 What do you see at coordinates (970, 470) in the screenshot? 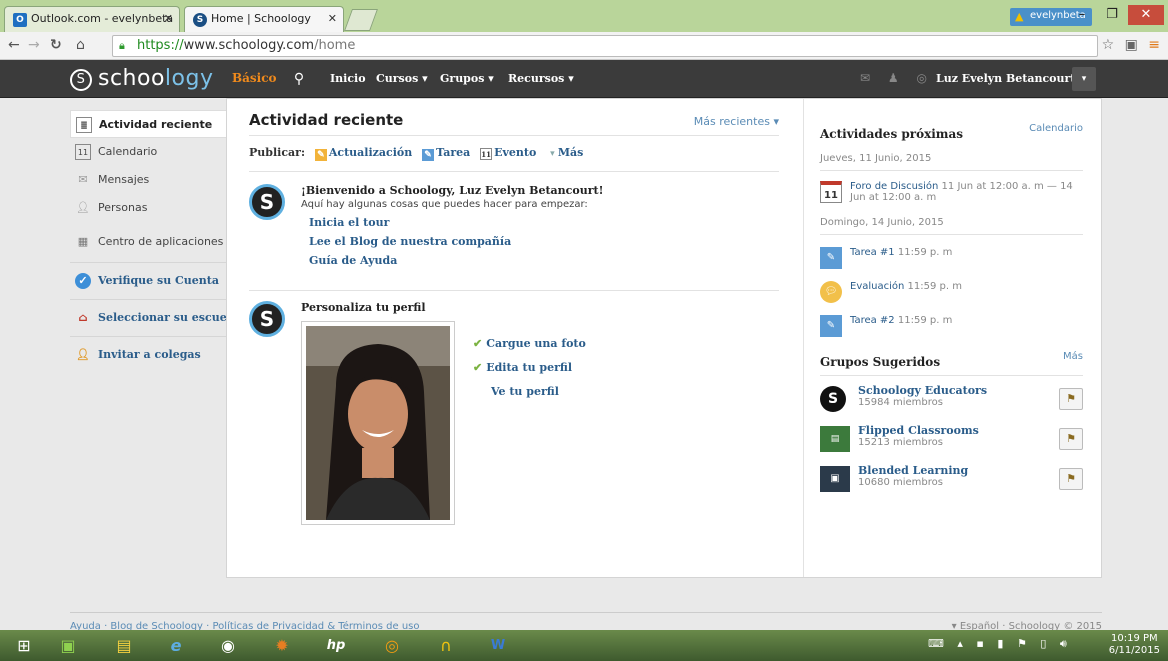
I see `group-name: Blended Learning` at bounding box center [970, 470].